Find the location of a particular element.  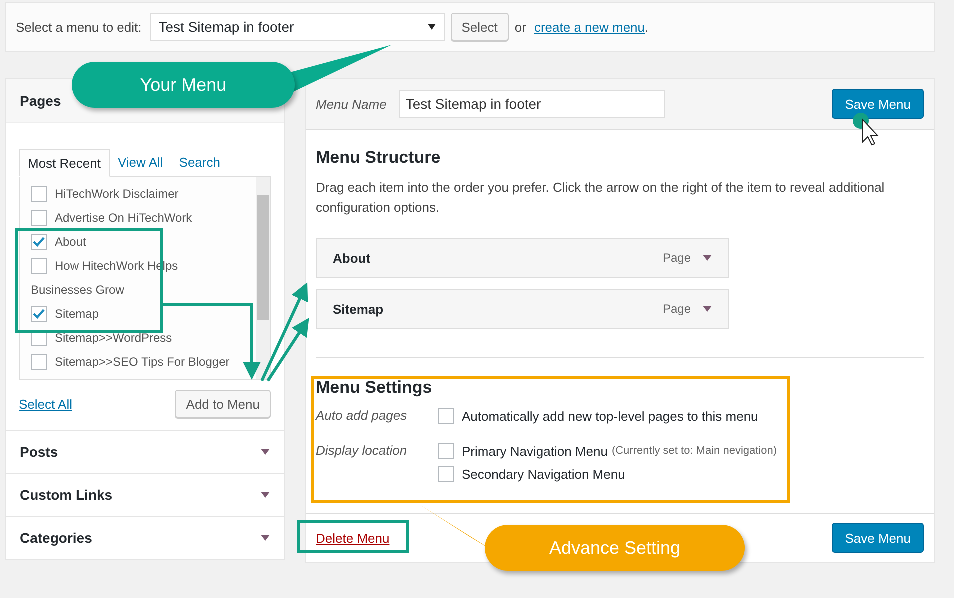

menu-picker-label: Select a menu to edit: is located at coordinates (79, 27).